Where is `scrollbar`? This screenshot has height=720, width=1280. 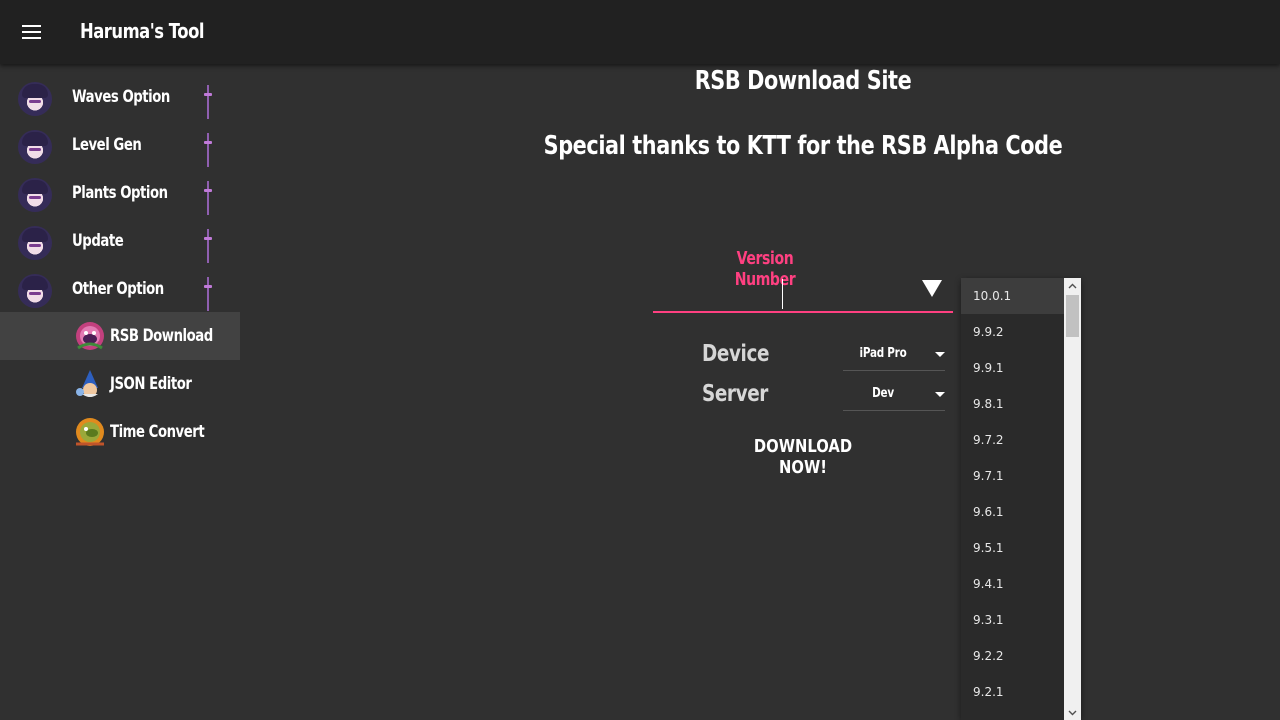 scrollbar is located at coordinates (1072, 499).